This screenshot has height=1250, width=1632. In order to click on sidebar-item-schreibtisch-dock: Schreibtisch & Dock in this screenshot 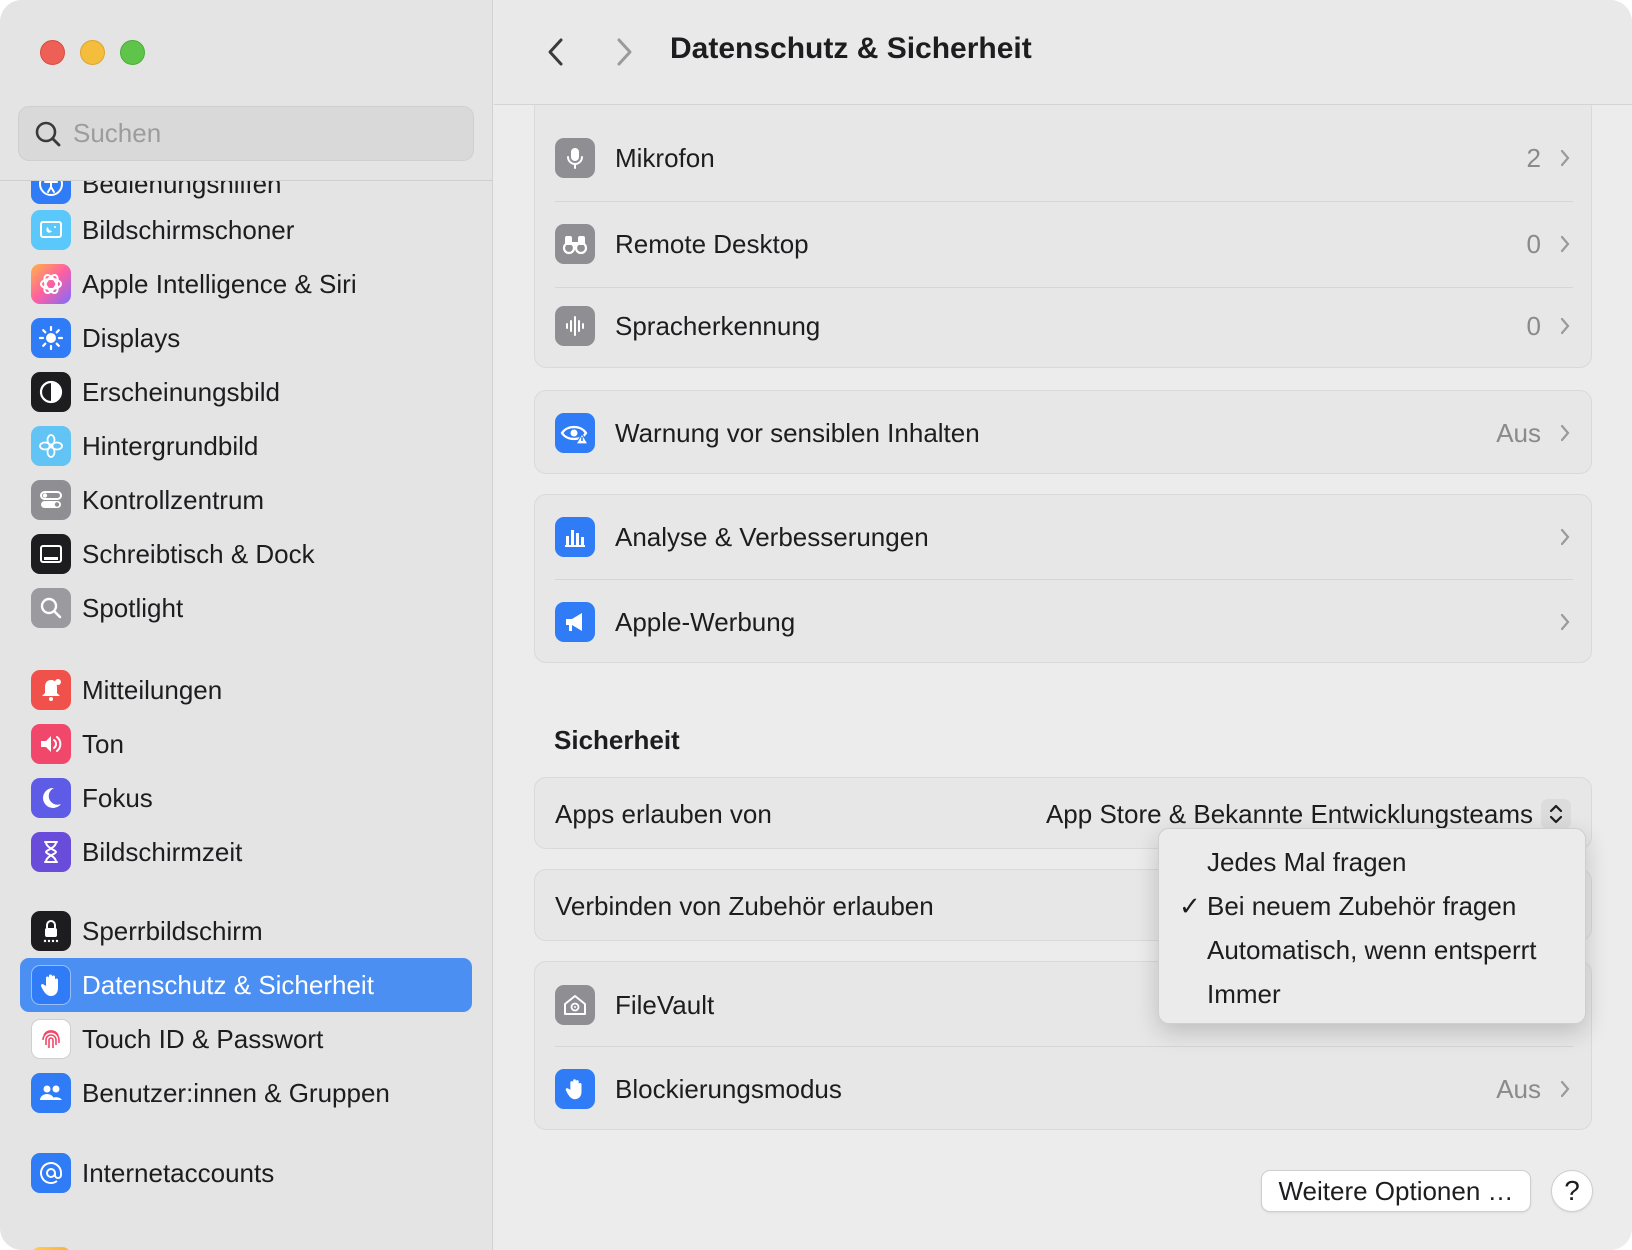, I will do `click(246, 554)`.